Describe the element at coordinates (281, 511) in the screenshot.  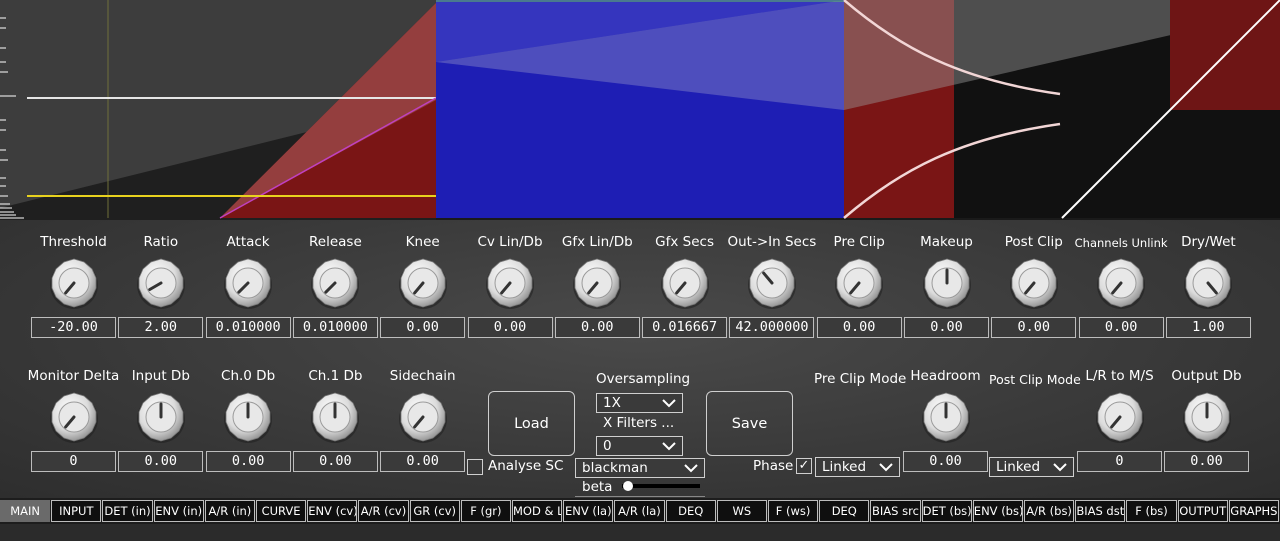
I see `tab-curve-5: CURVE` at that location.